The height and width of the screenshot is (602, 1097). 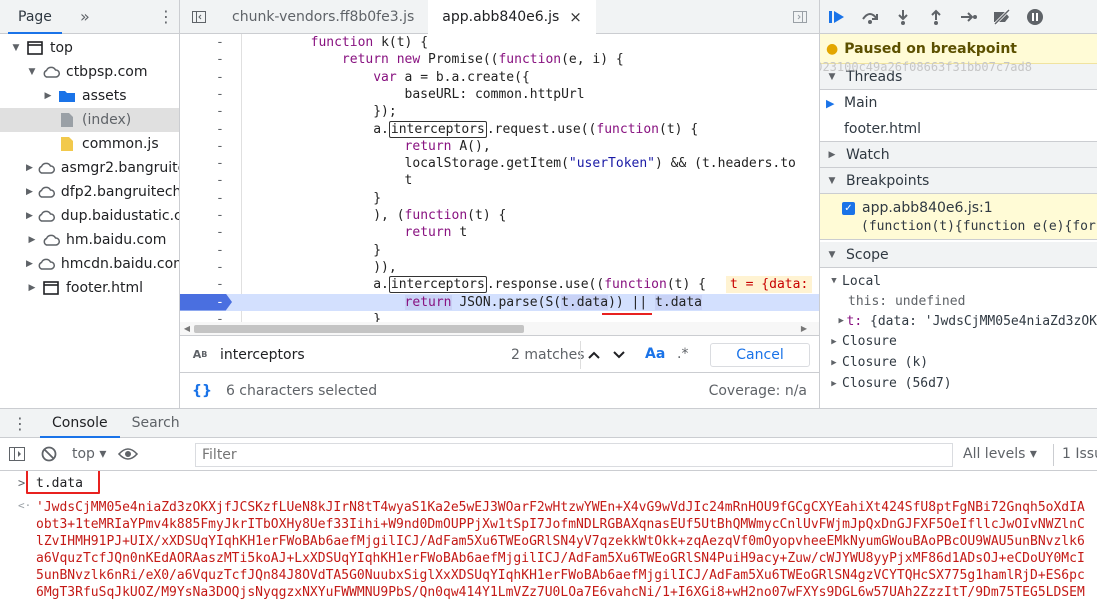 What do you see at coordinates (89, 264) in the screenshot?
I see `tree-item: ▶ hmcdn.baidu.com` at bounding box center [89, 264].